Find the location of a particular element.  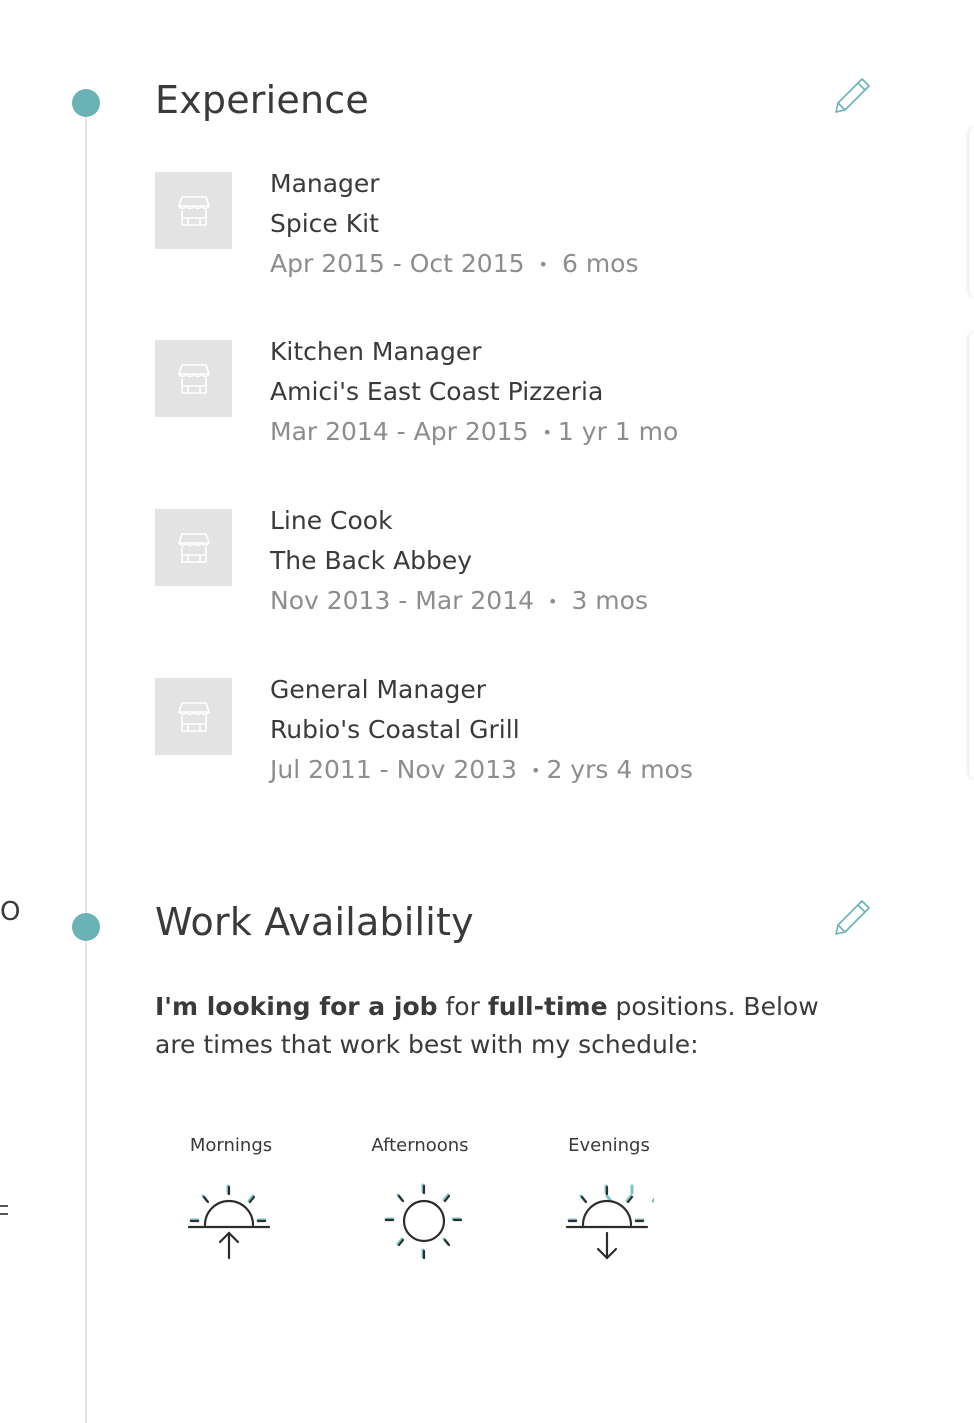

job-dates-row: Apr 2015 - Oct 2015 • 6 mos is located at coordinates (454, 263).